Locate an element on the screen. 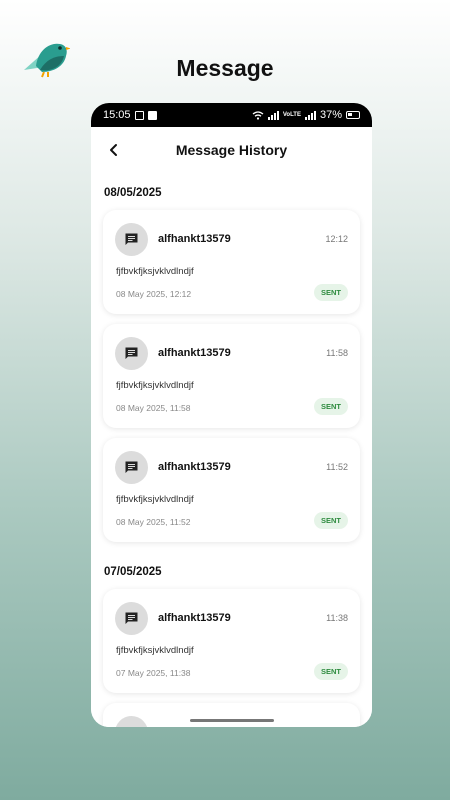 Image resolution: width=450 pixels, height=800 pixels. app-bar: Message History is located at coordinates (231, 150).